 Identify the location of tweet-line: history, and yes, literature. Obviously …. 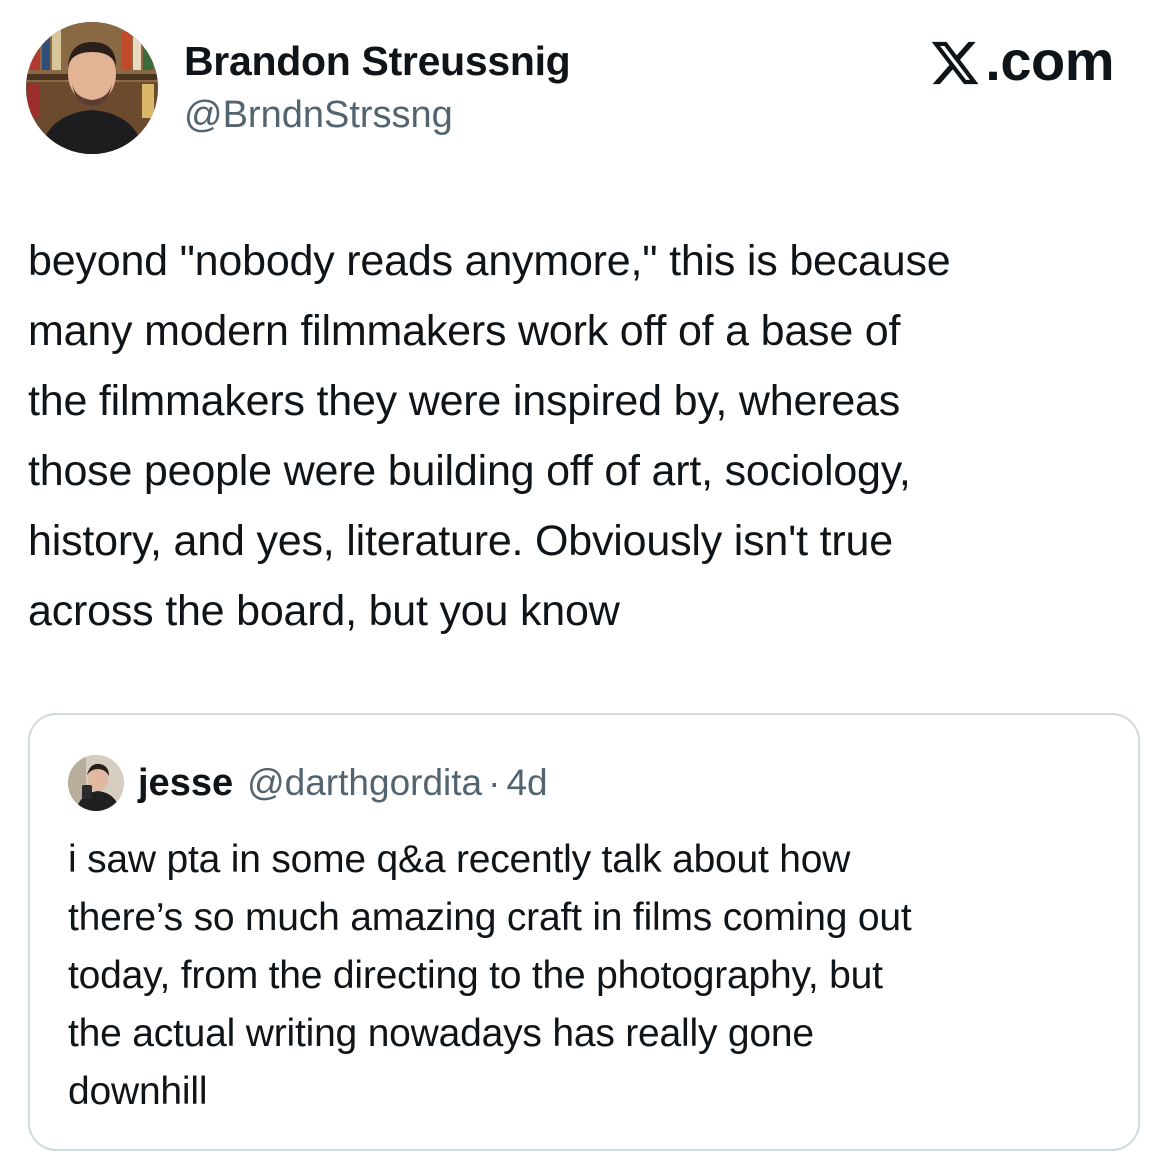
(460, 541).